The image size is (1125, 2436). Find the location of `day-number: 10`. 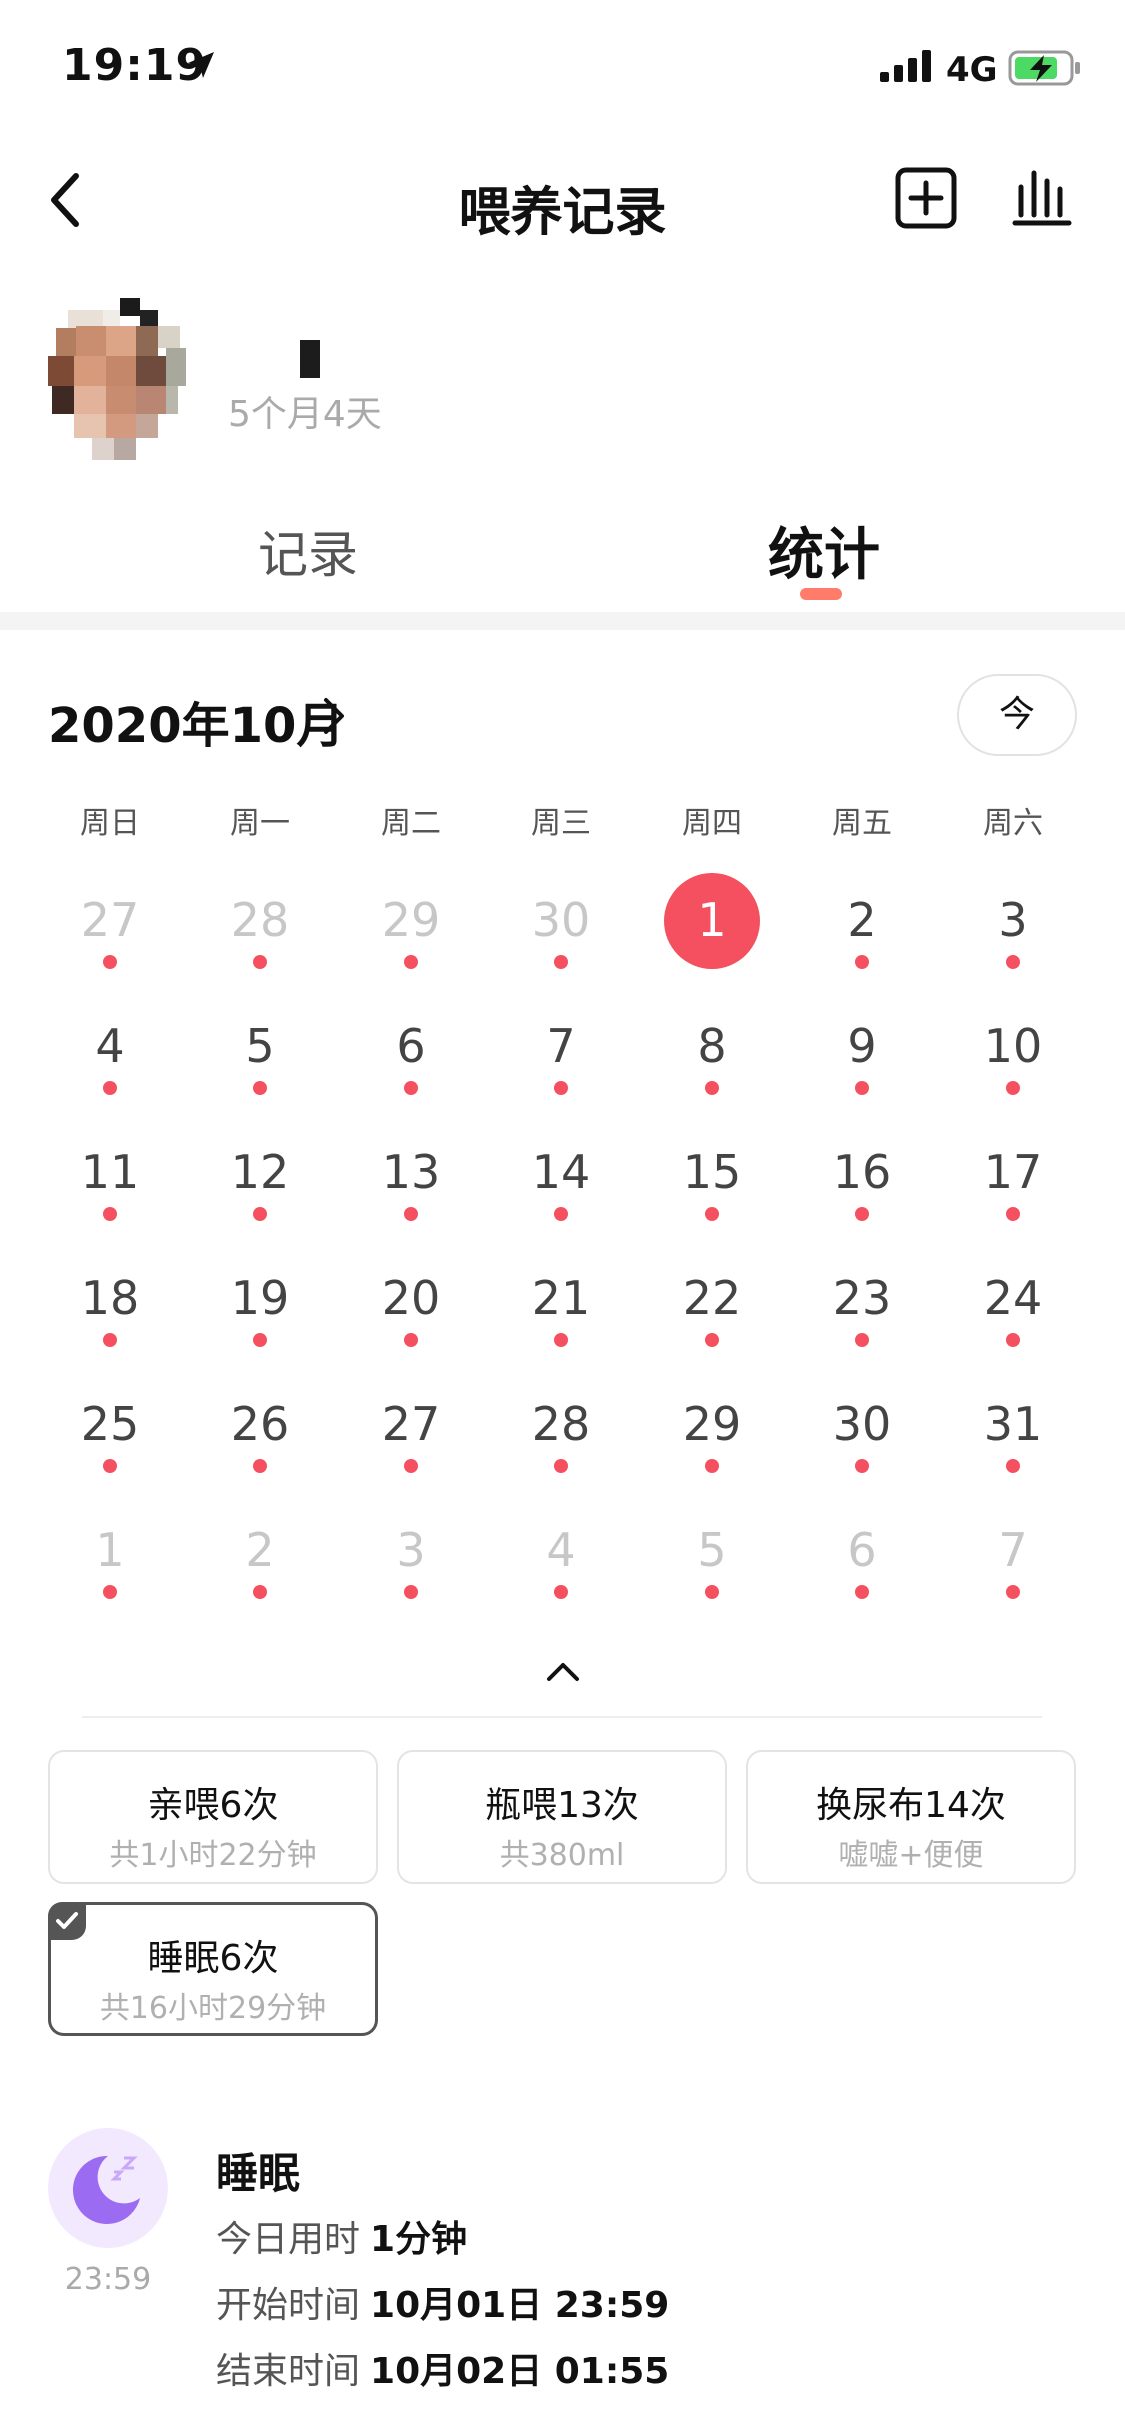

day-number: 10 is located at coordinates (1013, 1046).